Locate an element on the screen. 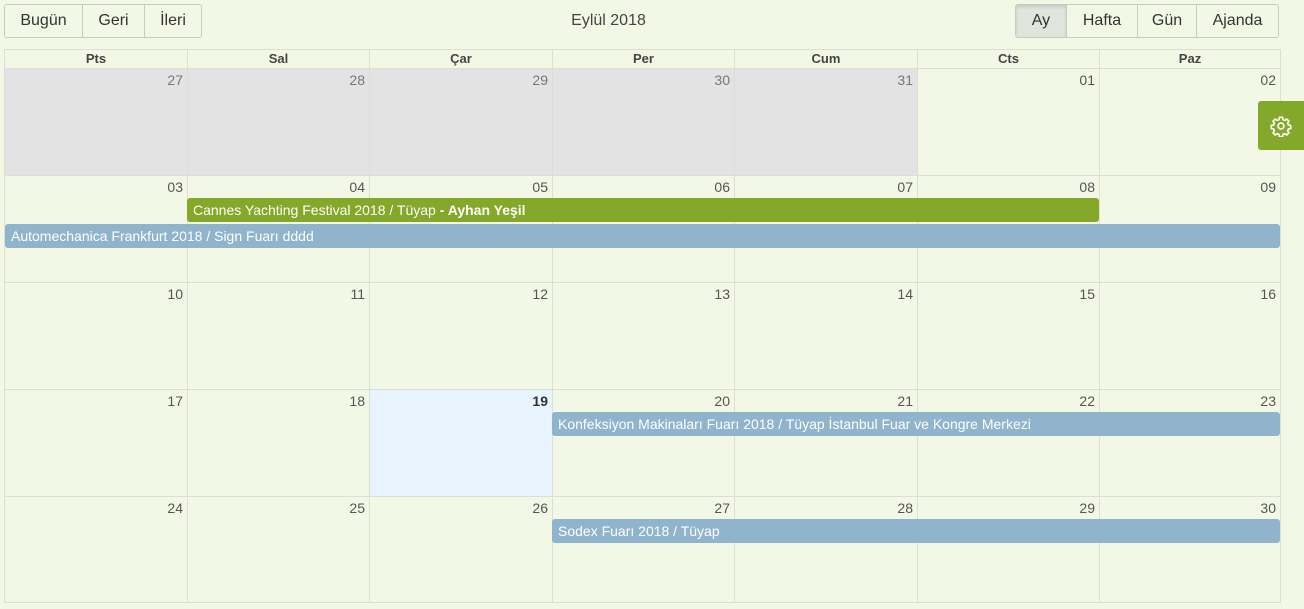 This screenshot has width=1304, height=609. weekday-sat: Cts is located at coordinates (1008, 59).